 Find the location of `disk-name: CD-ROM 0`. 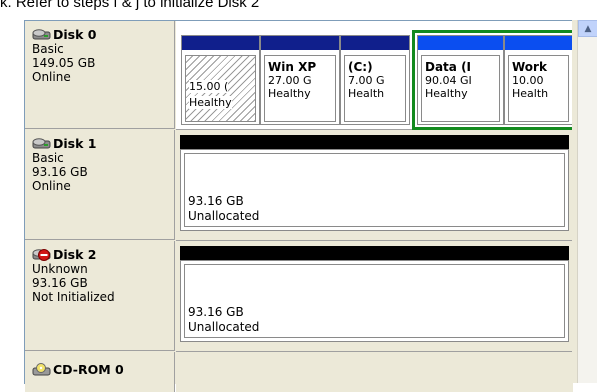

disk-name: CD-ROM 0 is located at coordinates (88, 369).